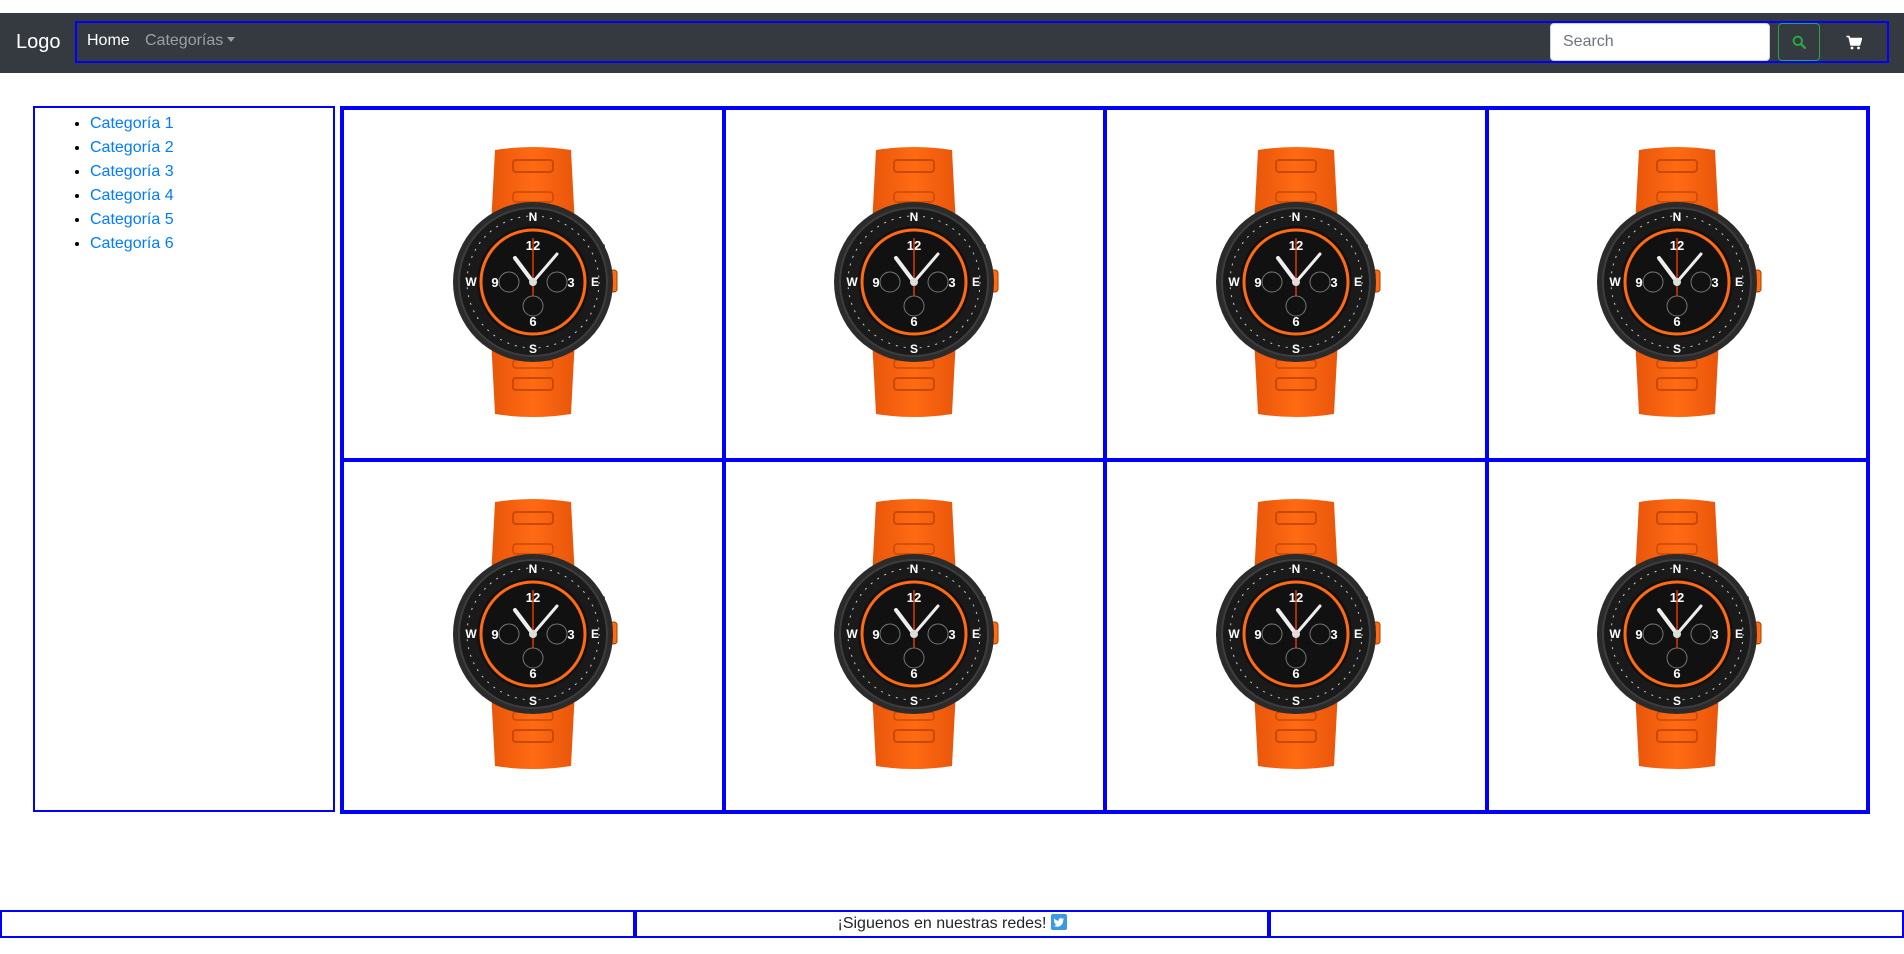  Describe the element at coordinates (108, 41) in the screenshot. I see `nav-home-link: Home` at that location.